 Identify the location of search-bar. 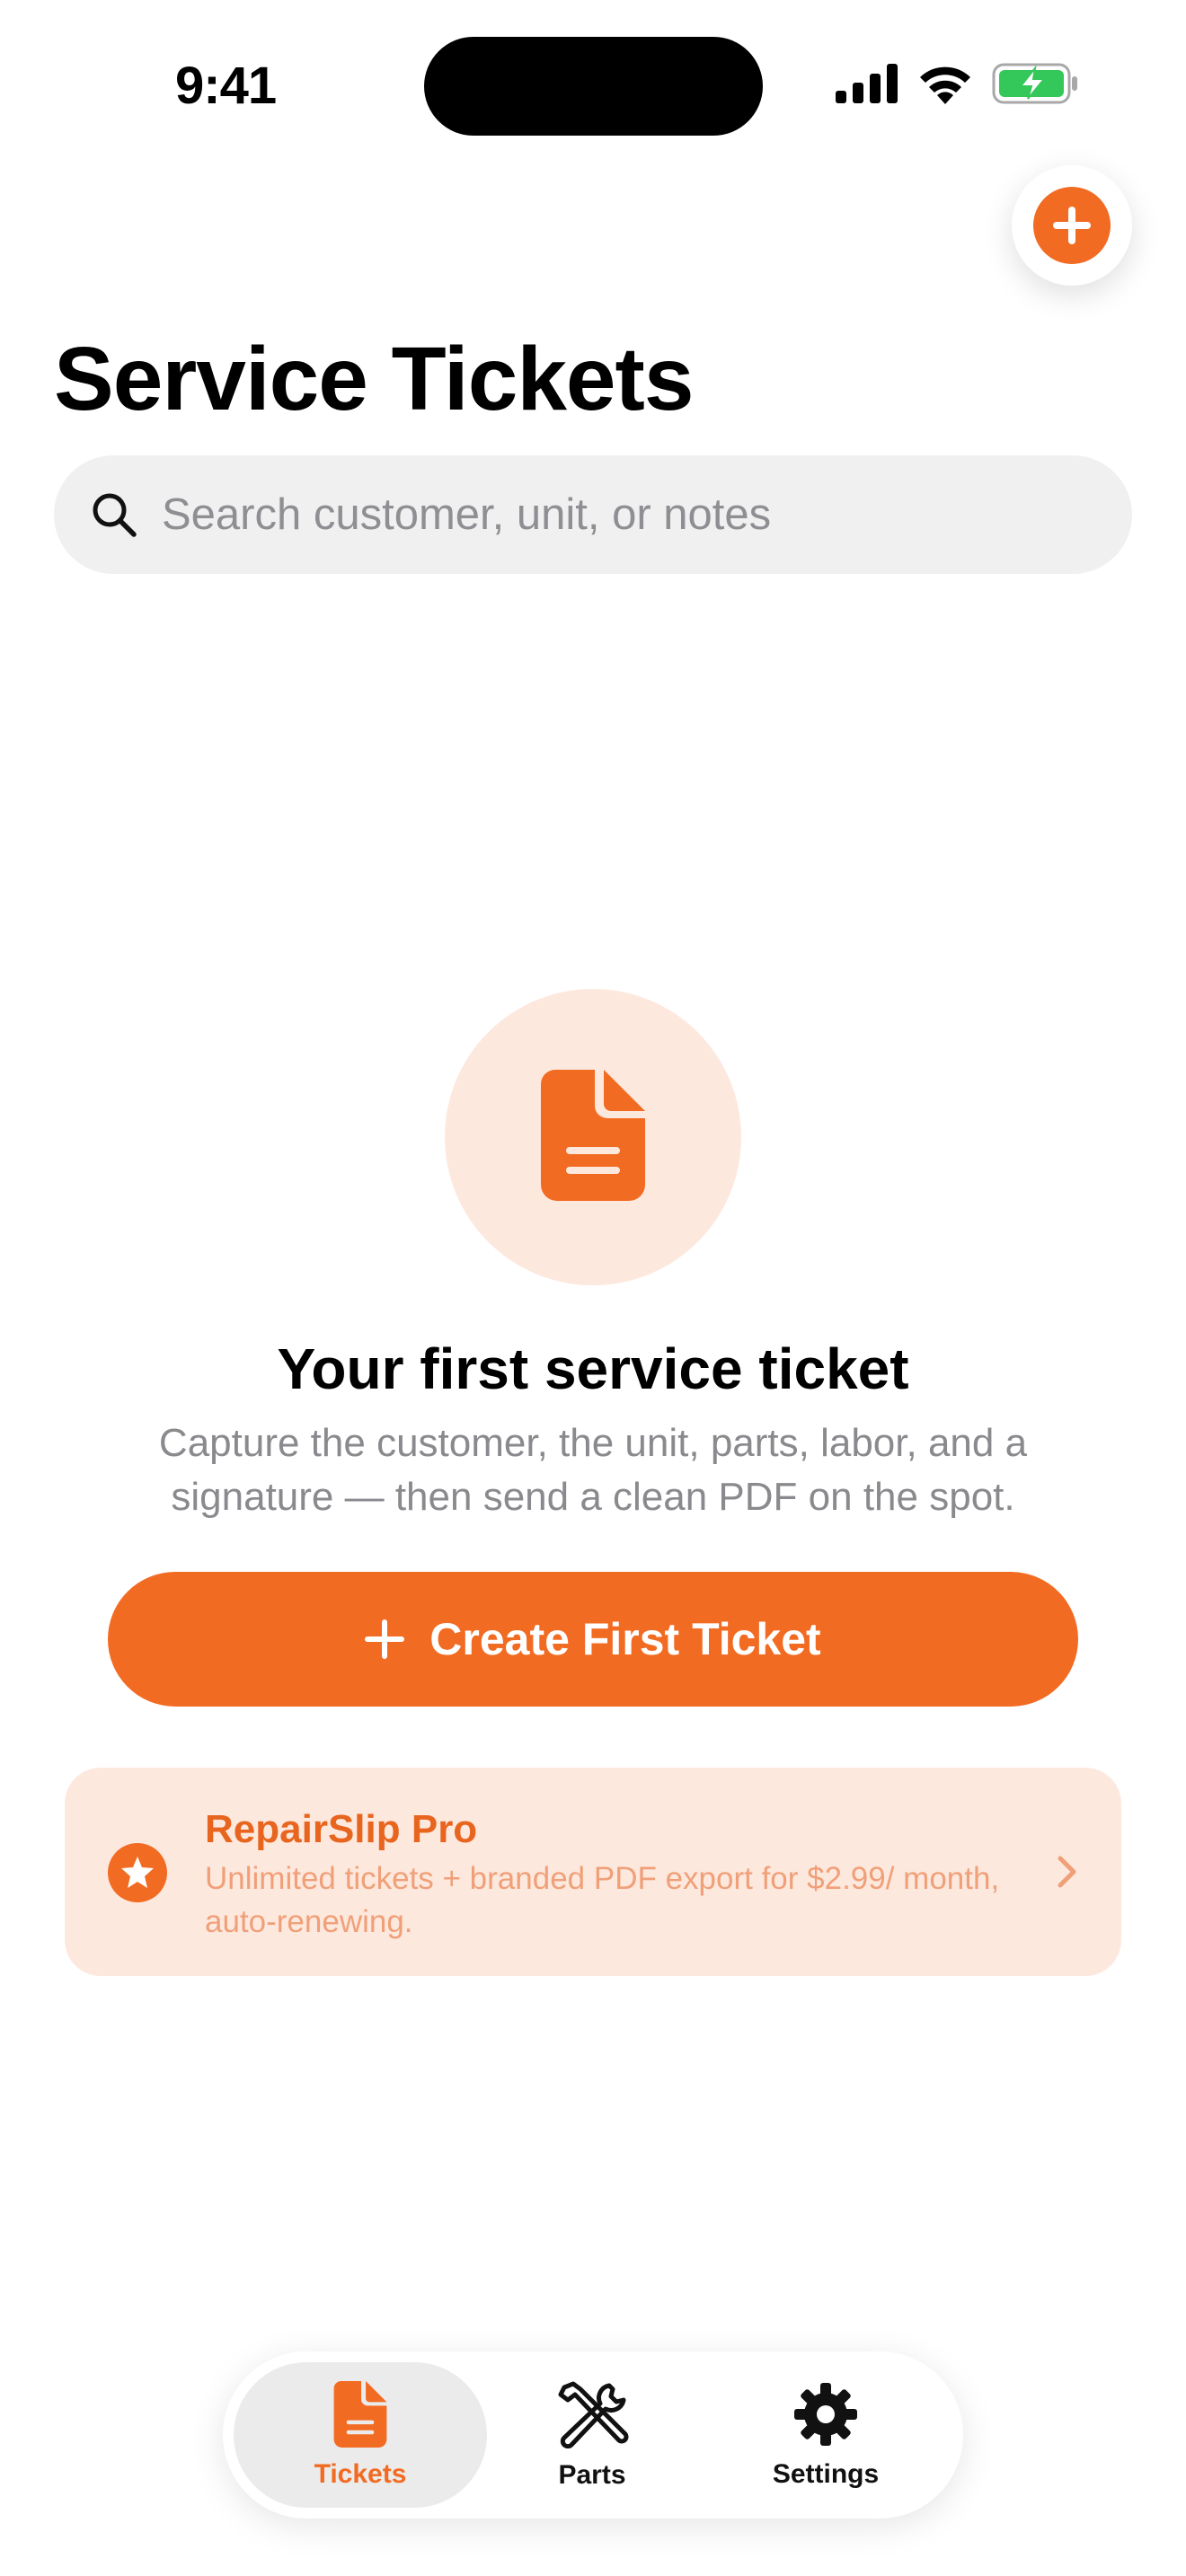
(593, 514).